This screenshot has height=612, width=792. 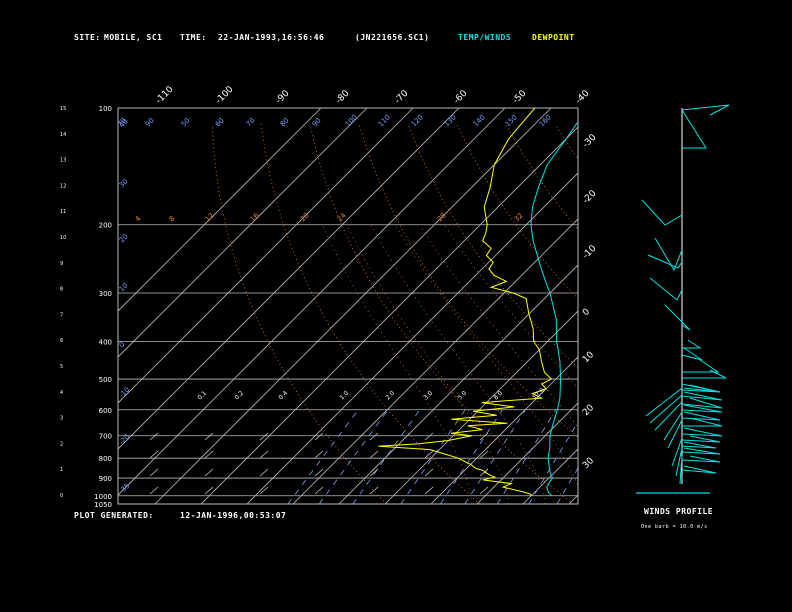 I want to click on height-tick-label: 3, so click(x=61, y=419).